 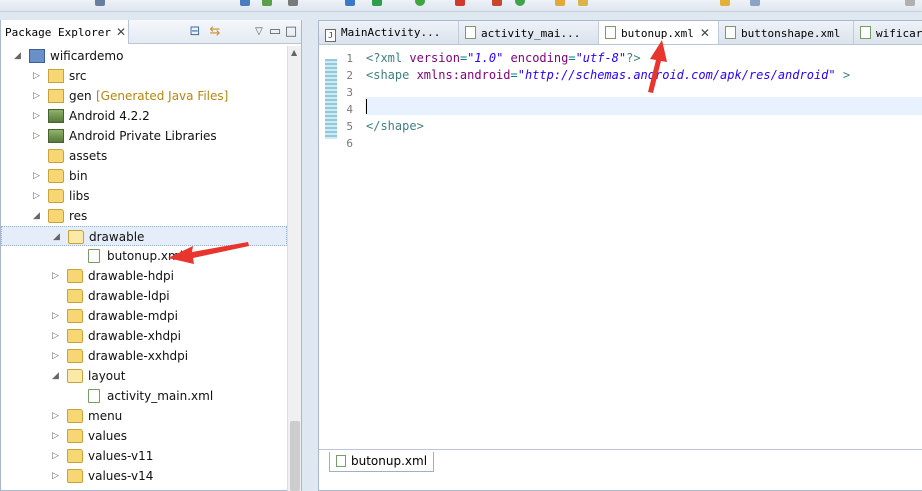 What do you see at coordinates (310, 255) in the screenshot?
I see `pane-divider` at bounding box center [310, 255].